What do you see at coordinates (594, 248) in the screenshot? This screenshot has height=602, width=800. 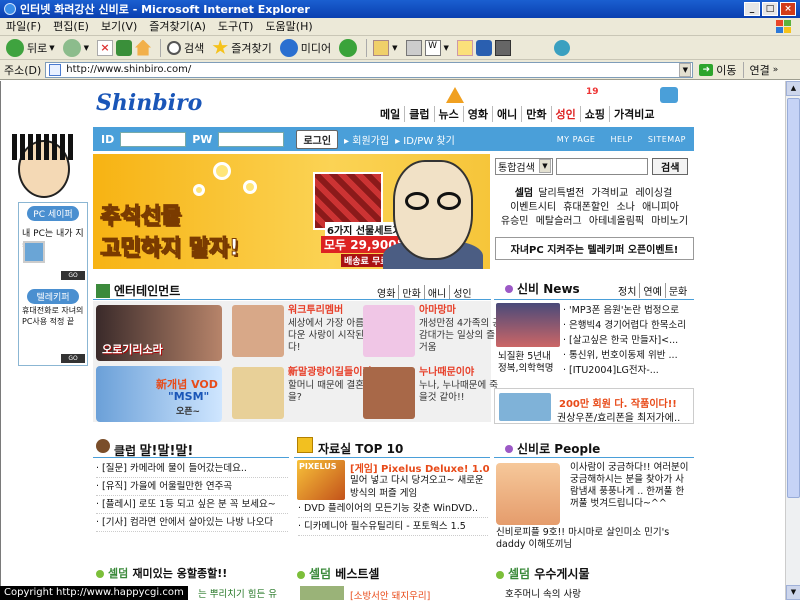 I see `telekeeper-promo-link: 자녀PC 지켜주는 텔레키퍼 오픈이벤트!` at bounding box center [594, 248].